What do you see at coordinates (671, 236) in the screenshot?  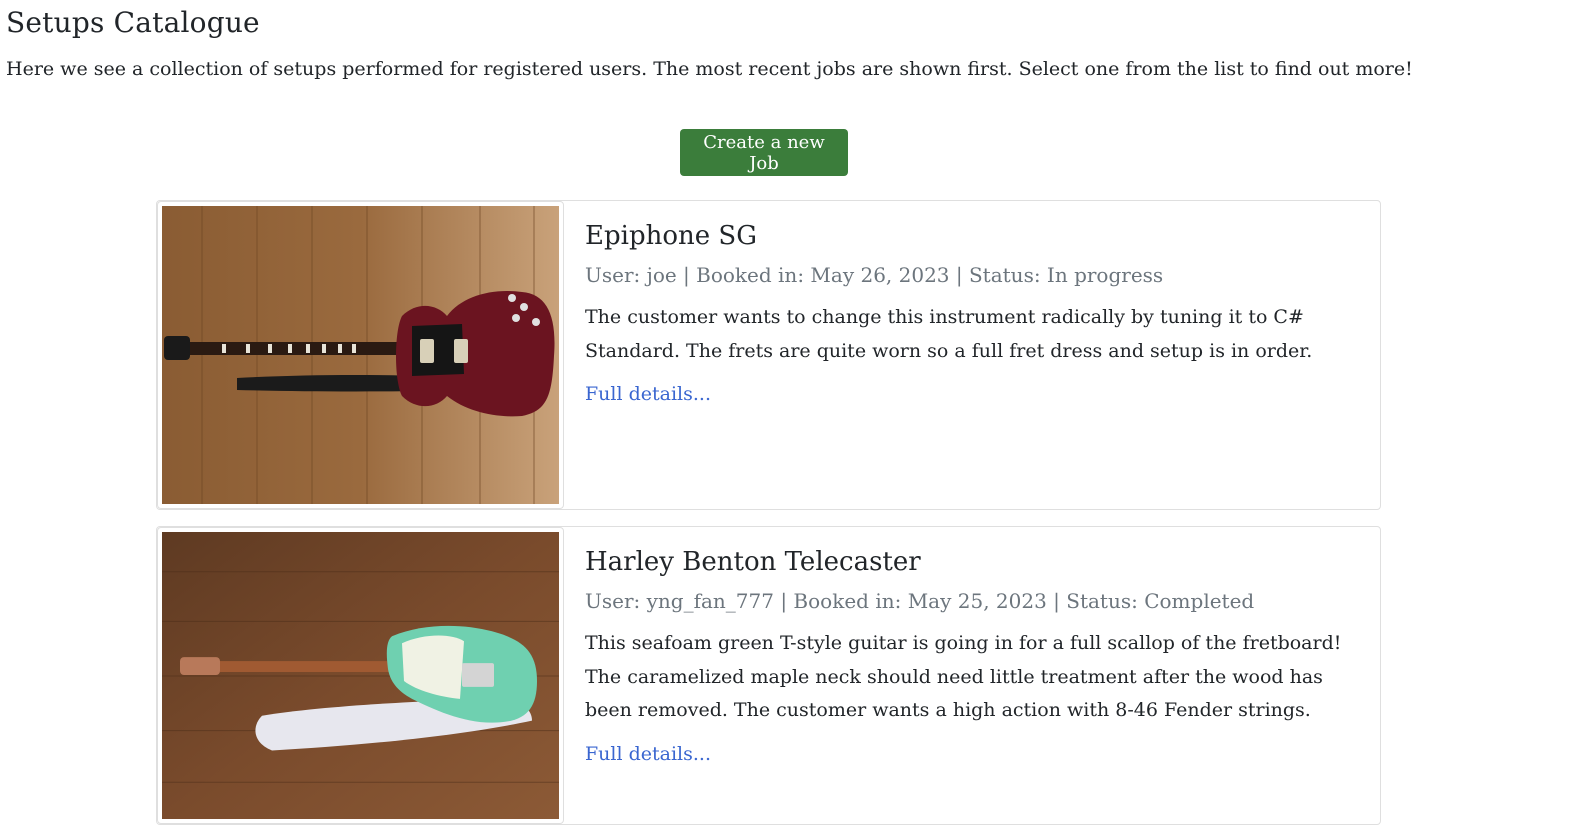 I see `job-title: Epiphone SG` at bounding box center [671, 236].